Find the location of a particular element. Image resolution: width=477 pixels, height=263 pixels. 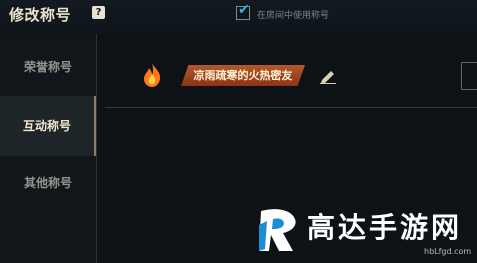

brand-logo-icon is located at coordinates (277, 230).